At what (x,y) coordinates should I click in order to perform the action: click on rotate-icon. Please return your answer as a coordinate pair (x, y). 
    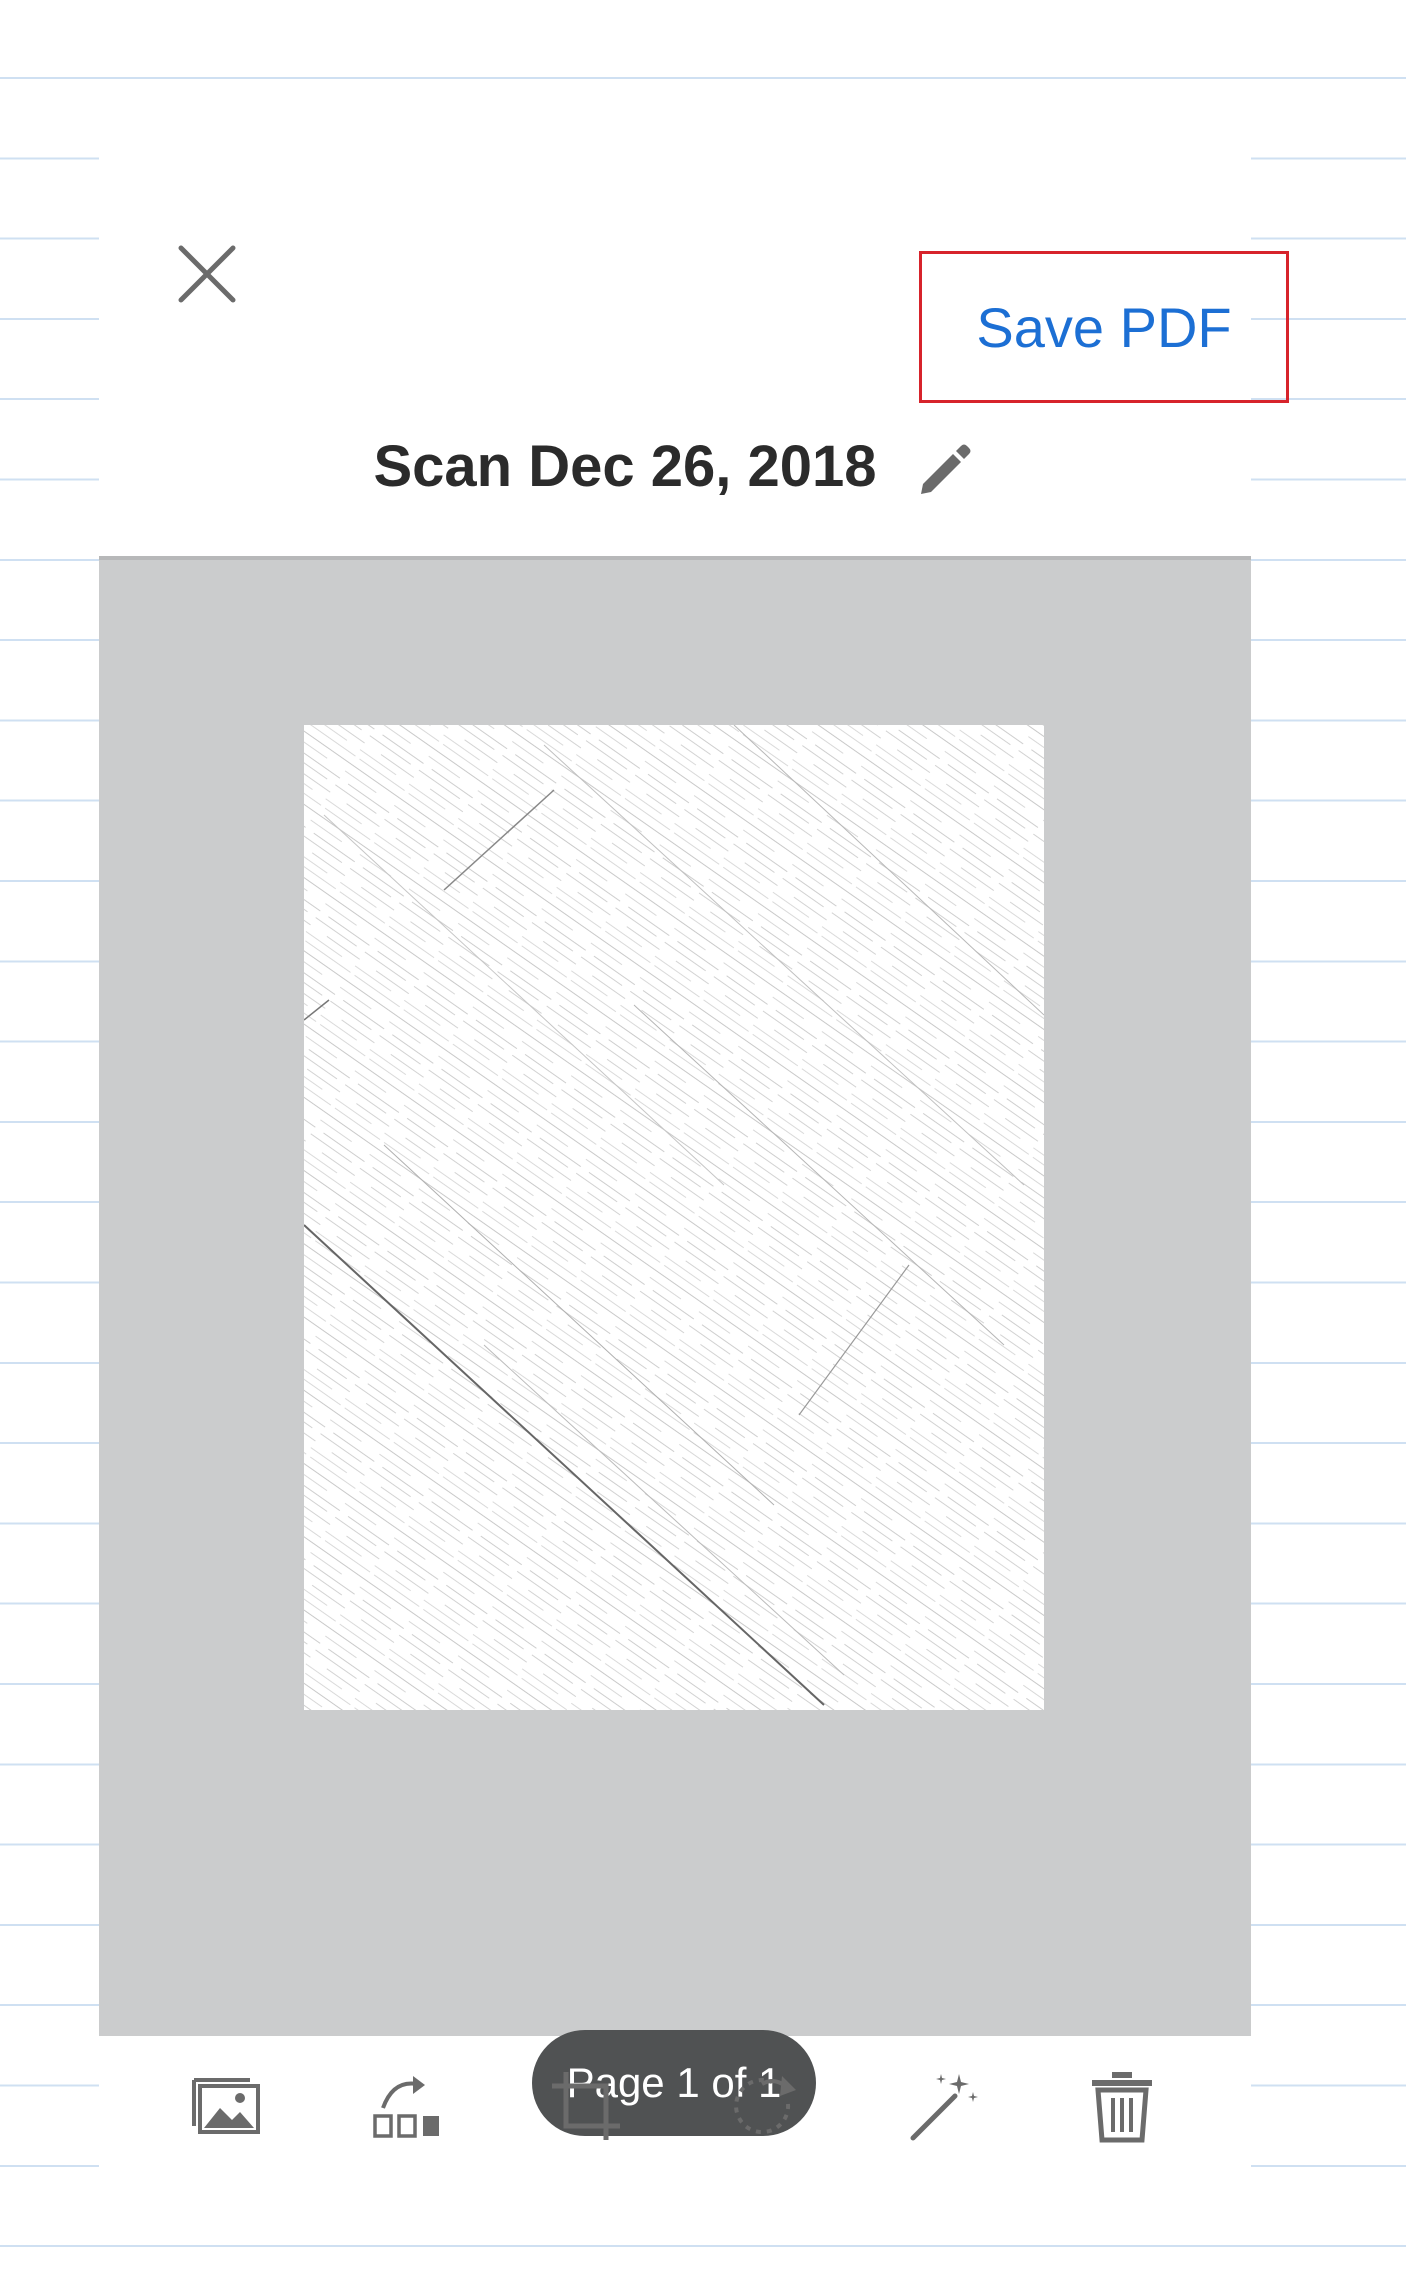
    Looking at the image, I should click on (765, 2105).